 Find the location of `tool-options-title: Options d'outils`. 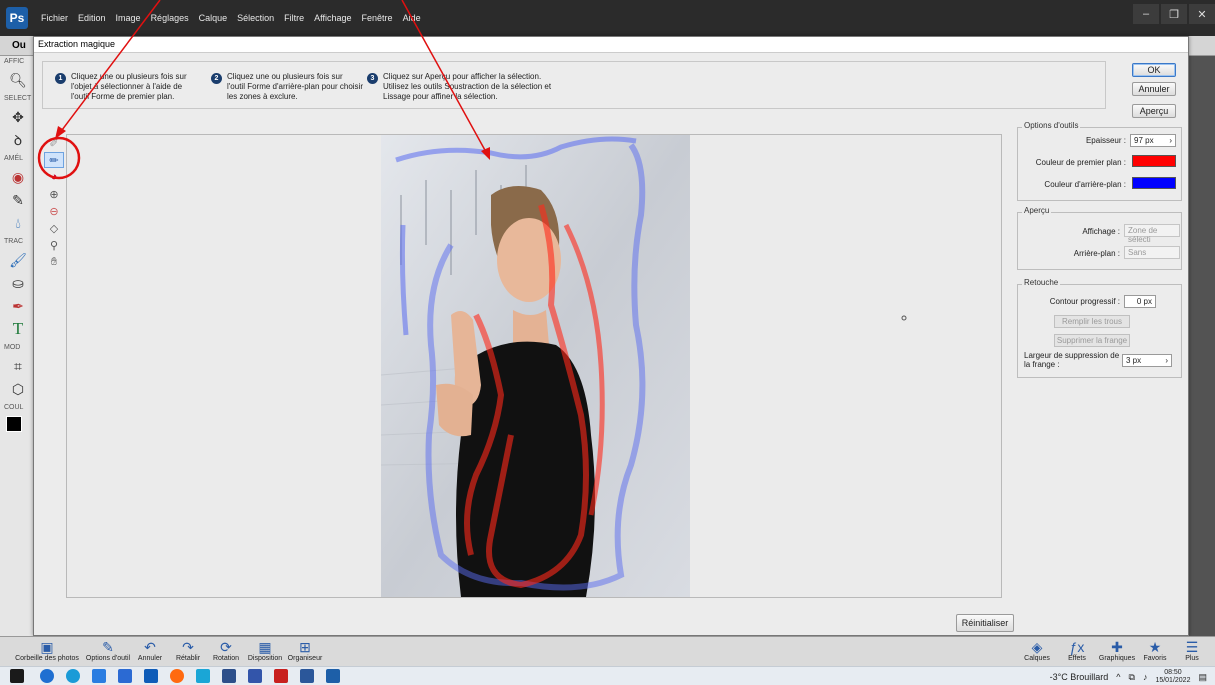

tool-options-title: Options d'outils is located at coordinates (1051, 125).